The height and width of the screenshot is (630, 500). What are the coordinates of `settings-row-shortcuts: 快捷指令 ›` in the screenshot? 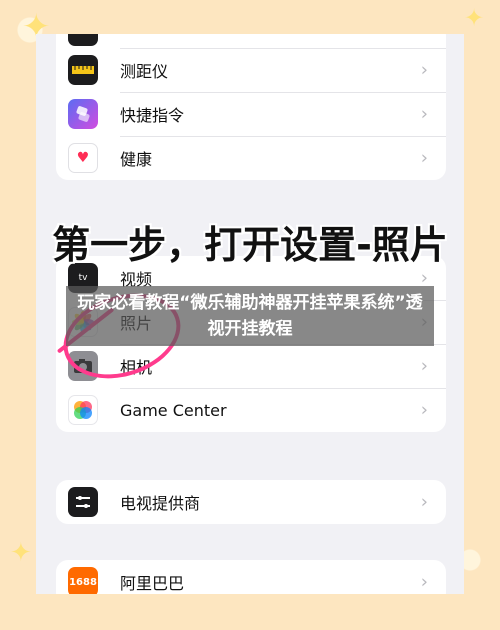 It's located at (251, 114).